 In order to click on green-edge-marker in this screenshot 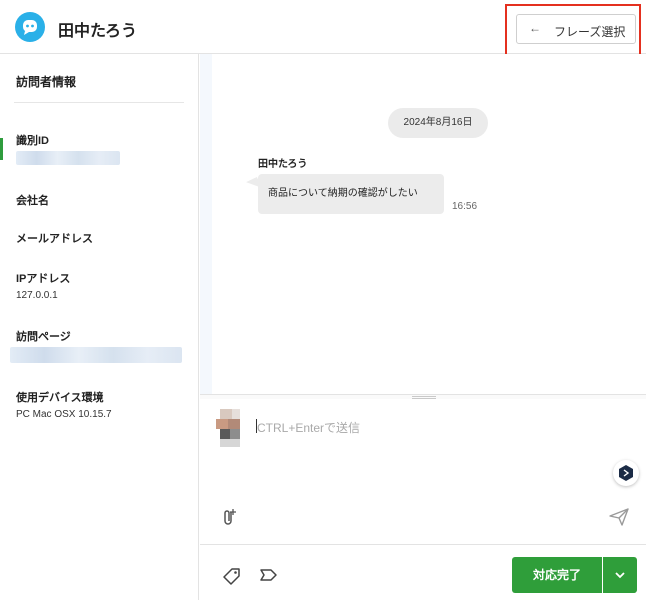, I will do `click(1, 149)`.